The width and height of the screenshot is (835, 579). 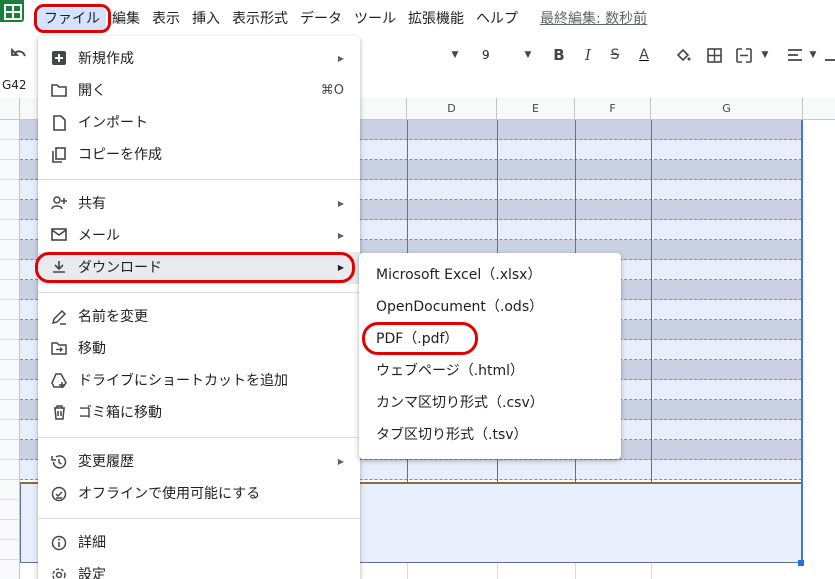 What do you see at coordinates (120, 413) in the screenshot?
I see `menu-item-label: ゴミ箱に移動` at bounding box center [120, 413].